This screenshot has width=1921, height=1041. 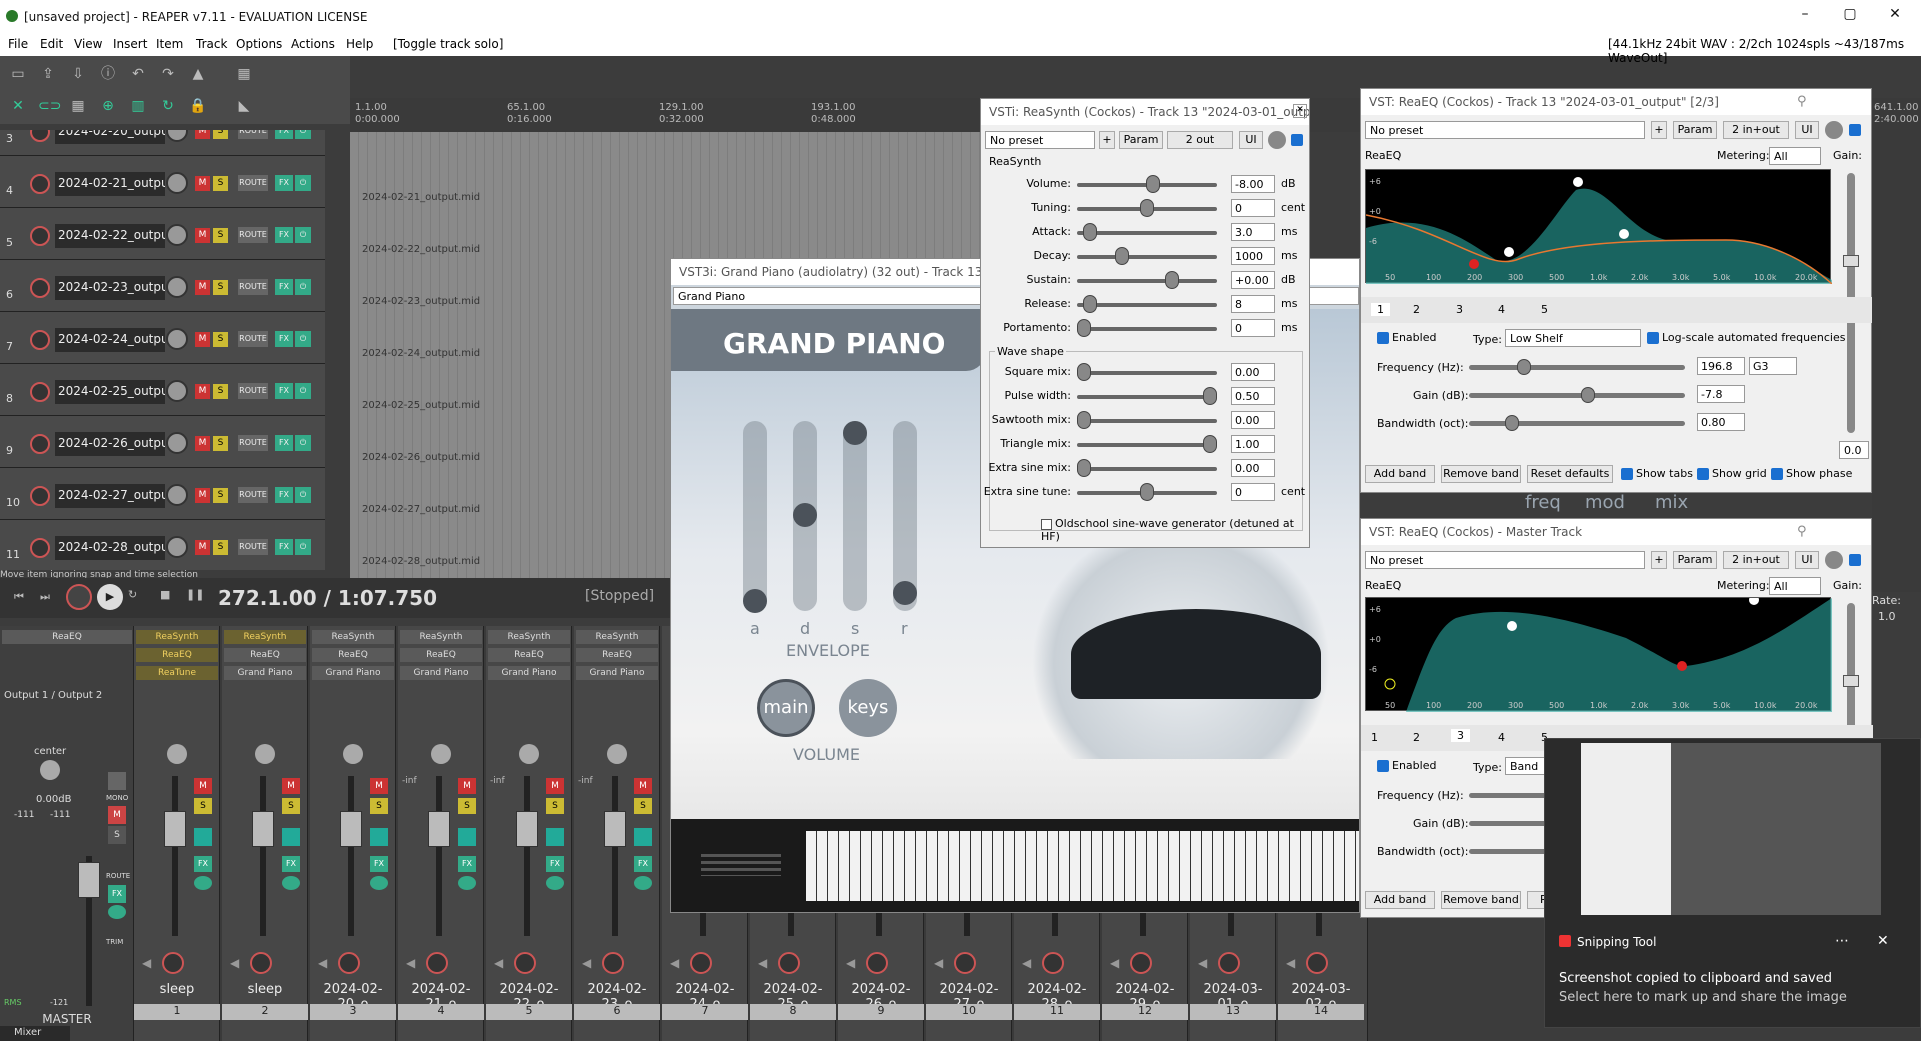 I want to click on go-to-end-icon: ⏭, so click(x=45, y=597).